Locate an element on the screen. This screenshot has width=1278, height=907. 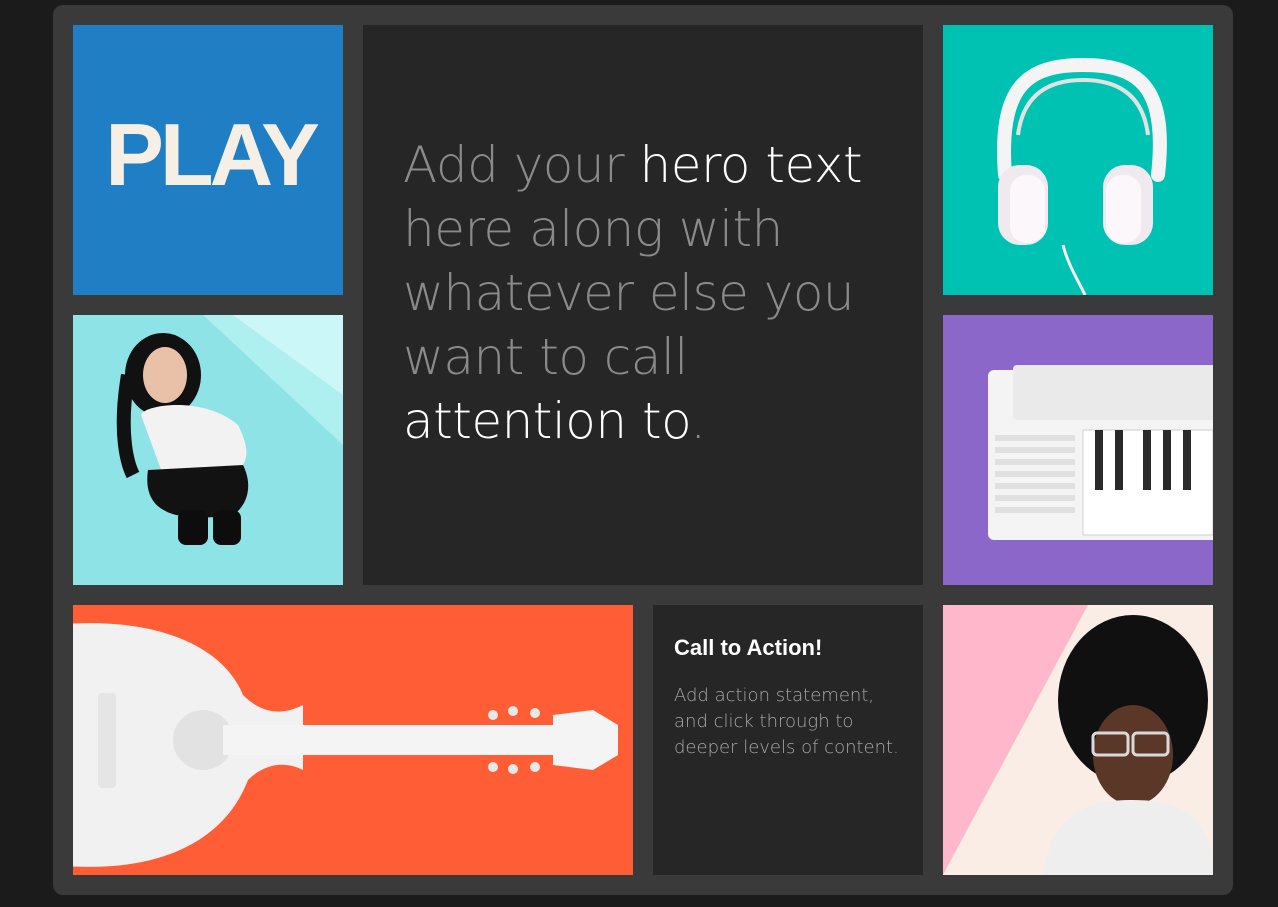
hero-line3: whatever else you is located at coordinates (629, 293).